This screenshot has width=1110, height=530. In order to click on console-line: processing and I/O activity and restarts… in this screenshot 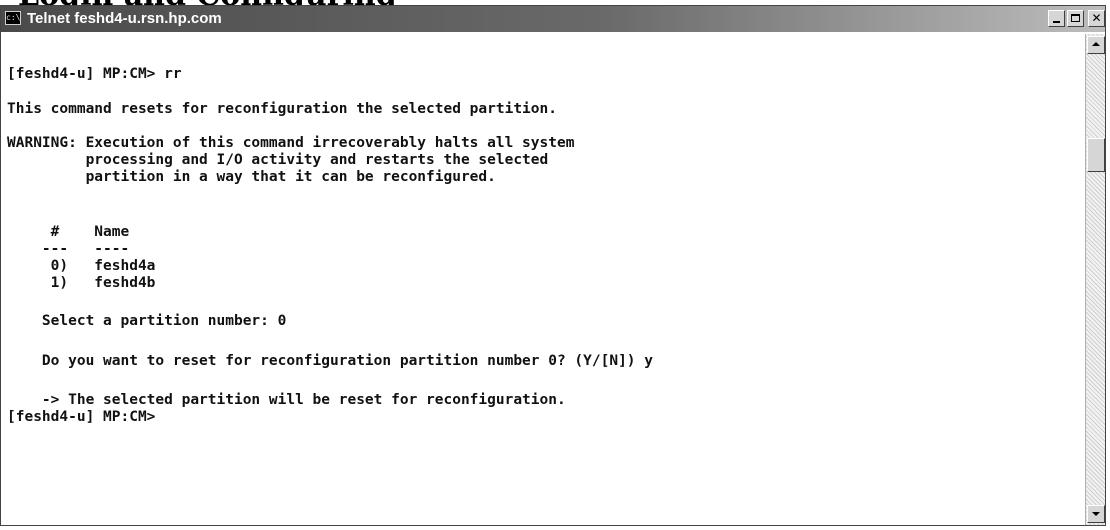, I will do `click(278, 160)`.